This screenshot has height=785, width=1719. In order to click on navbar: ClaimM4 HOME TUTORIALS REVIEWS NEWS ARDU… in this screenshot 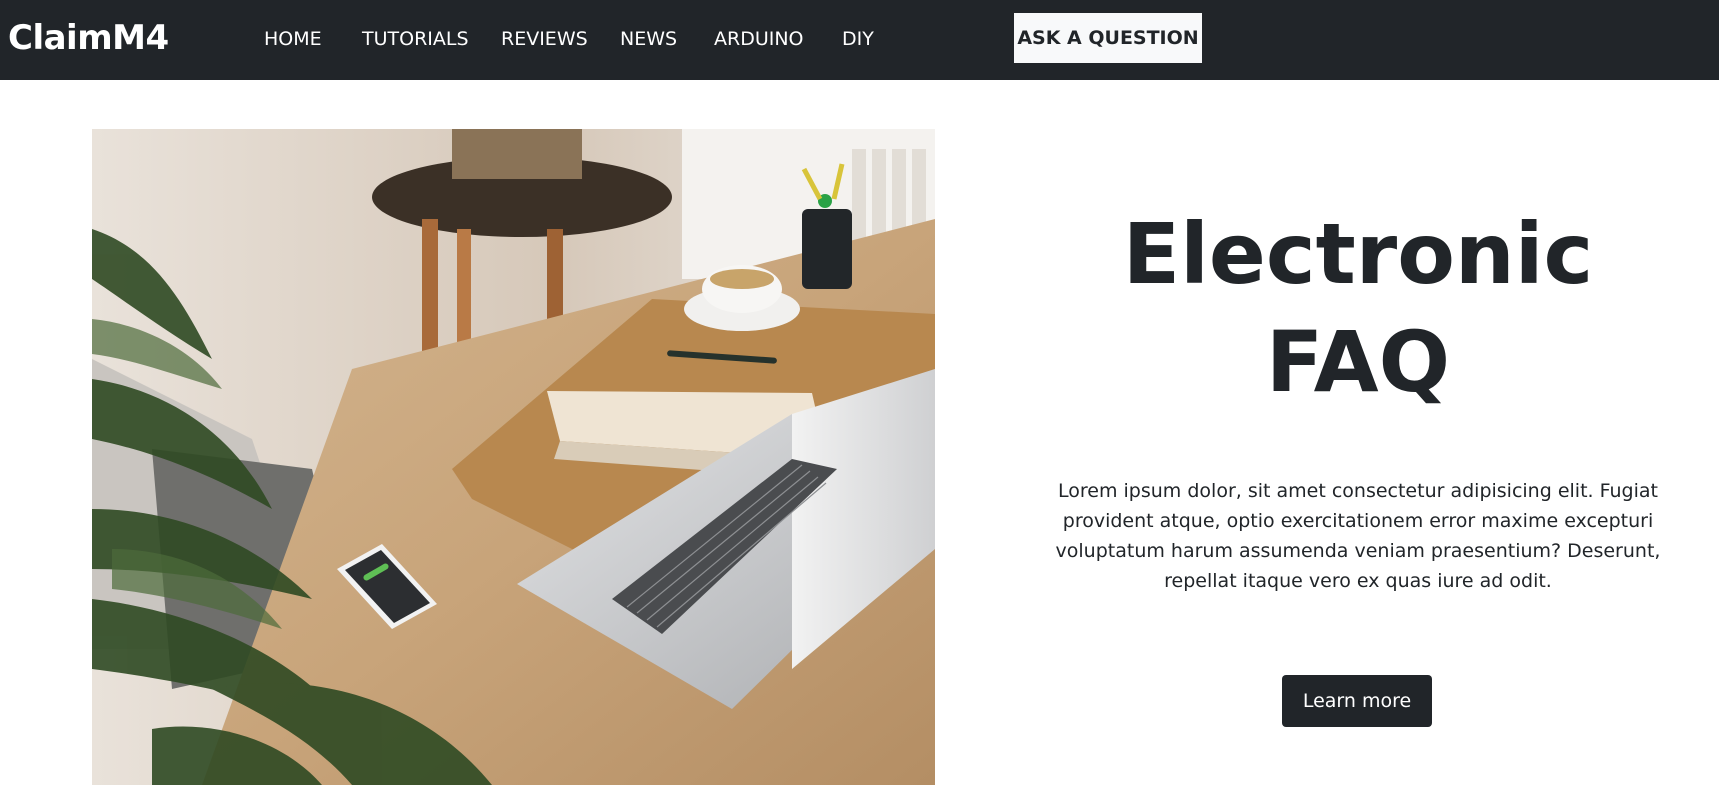, I will do `click(859, 40)`.